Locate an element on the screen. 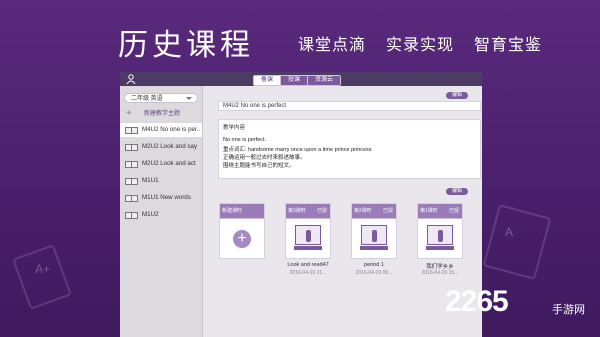  mode-tabs: 备课 授课 资源云 is located at coordinates (297, 80).